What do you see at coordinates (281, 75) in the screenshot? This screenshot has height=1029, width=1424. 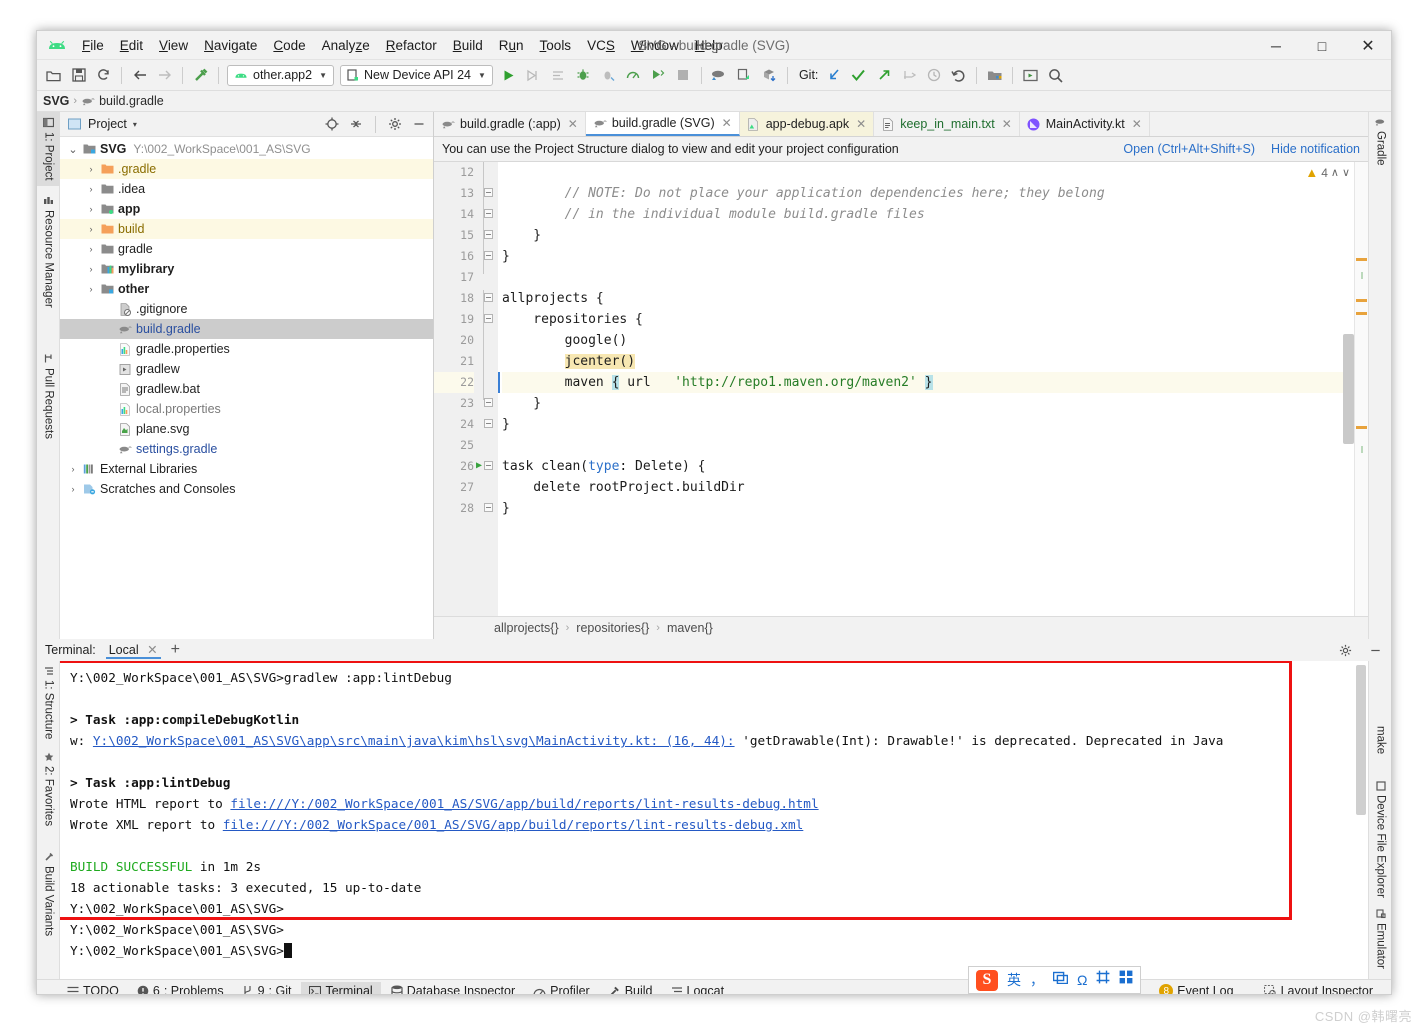 I see `module-selector: other.app2 ▼` at bounding box center [281, 75].